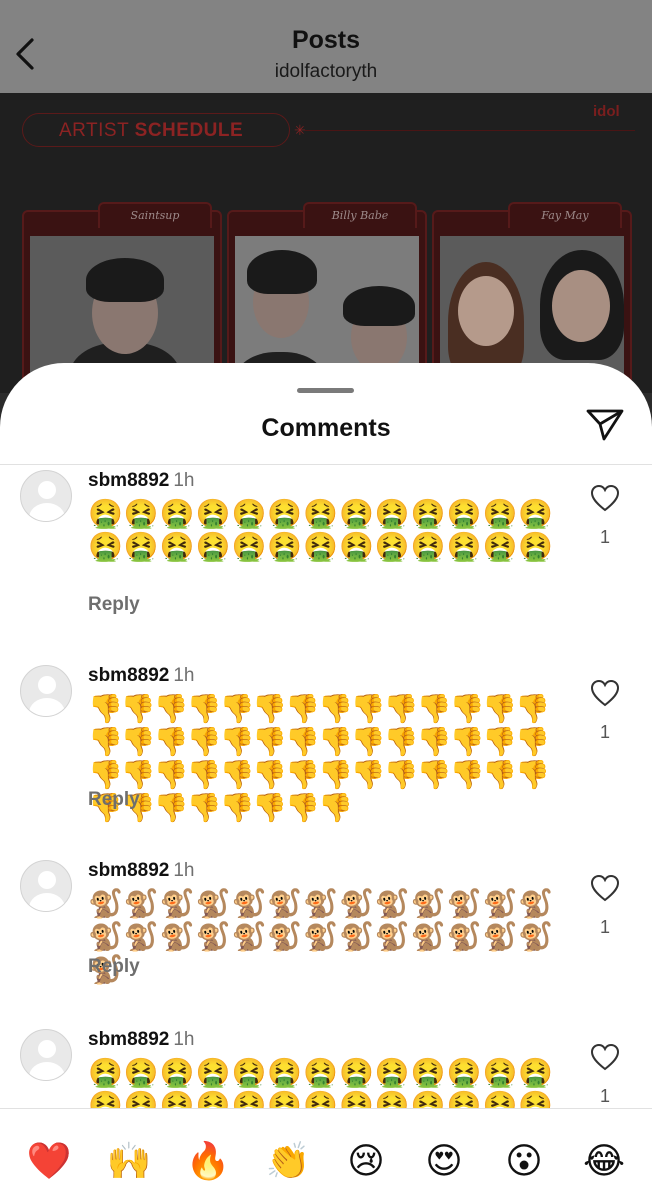  Describe the element at coordinates (325, 390) in the screenshot. I see `drag-handle` at that location.